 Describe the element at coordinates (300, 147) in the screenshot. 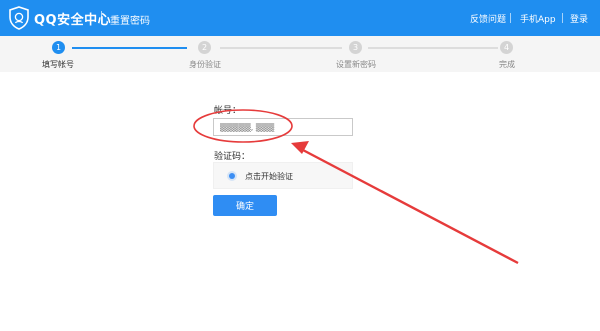

I see `annotation-arrow-head` at that location.